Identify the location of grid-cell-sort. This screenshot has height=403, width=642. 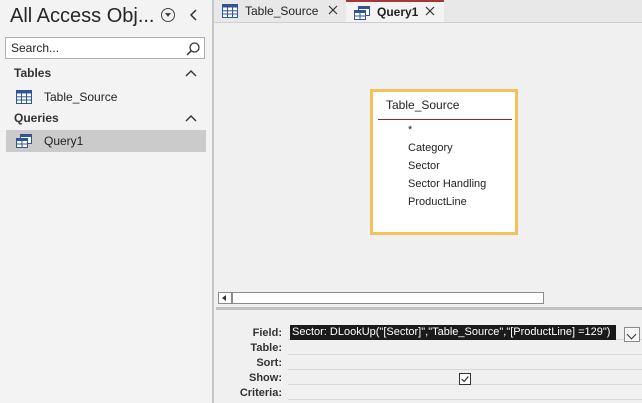
(465, 362).